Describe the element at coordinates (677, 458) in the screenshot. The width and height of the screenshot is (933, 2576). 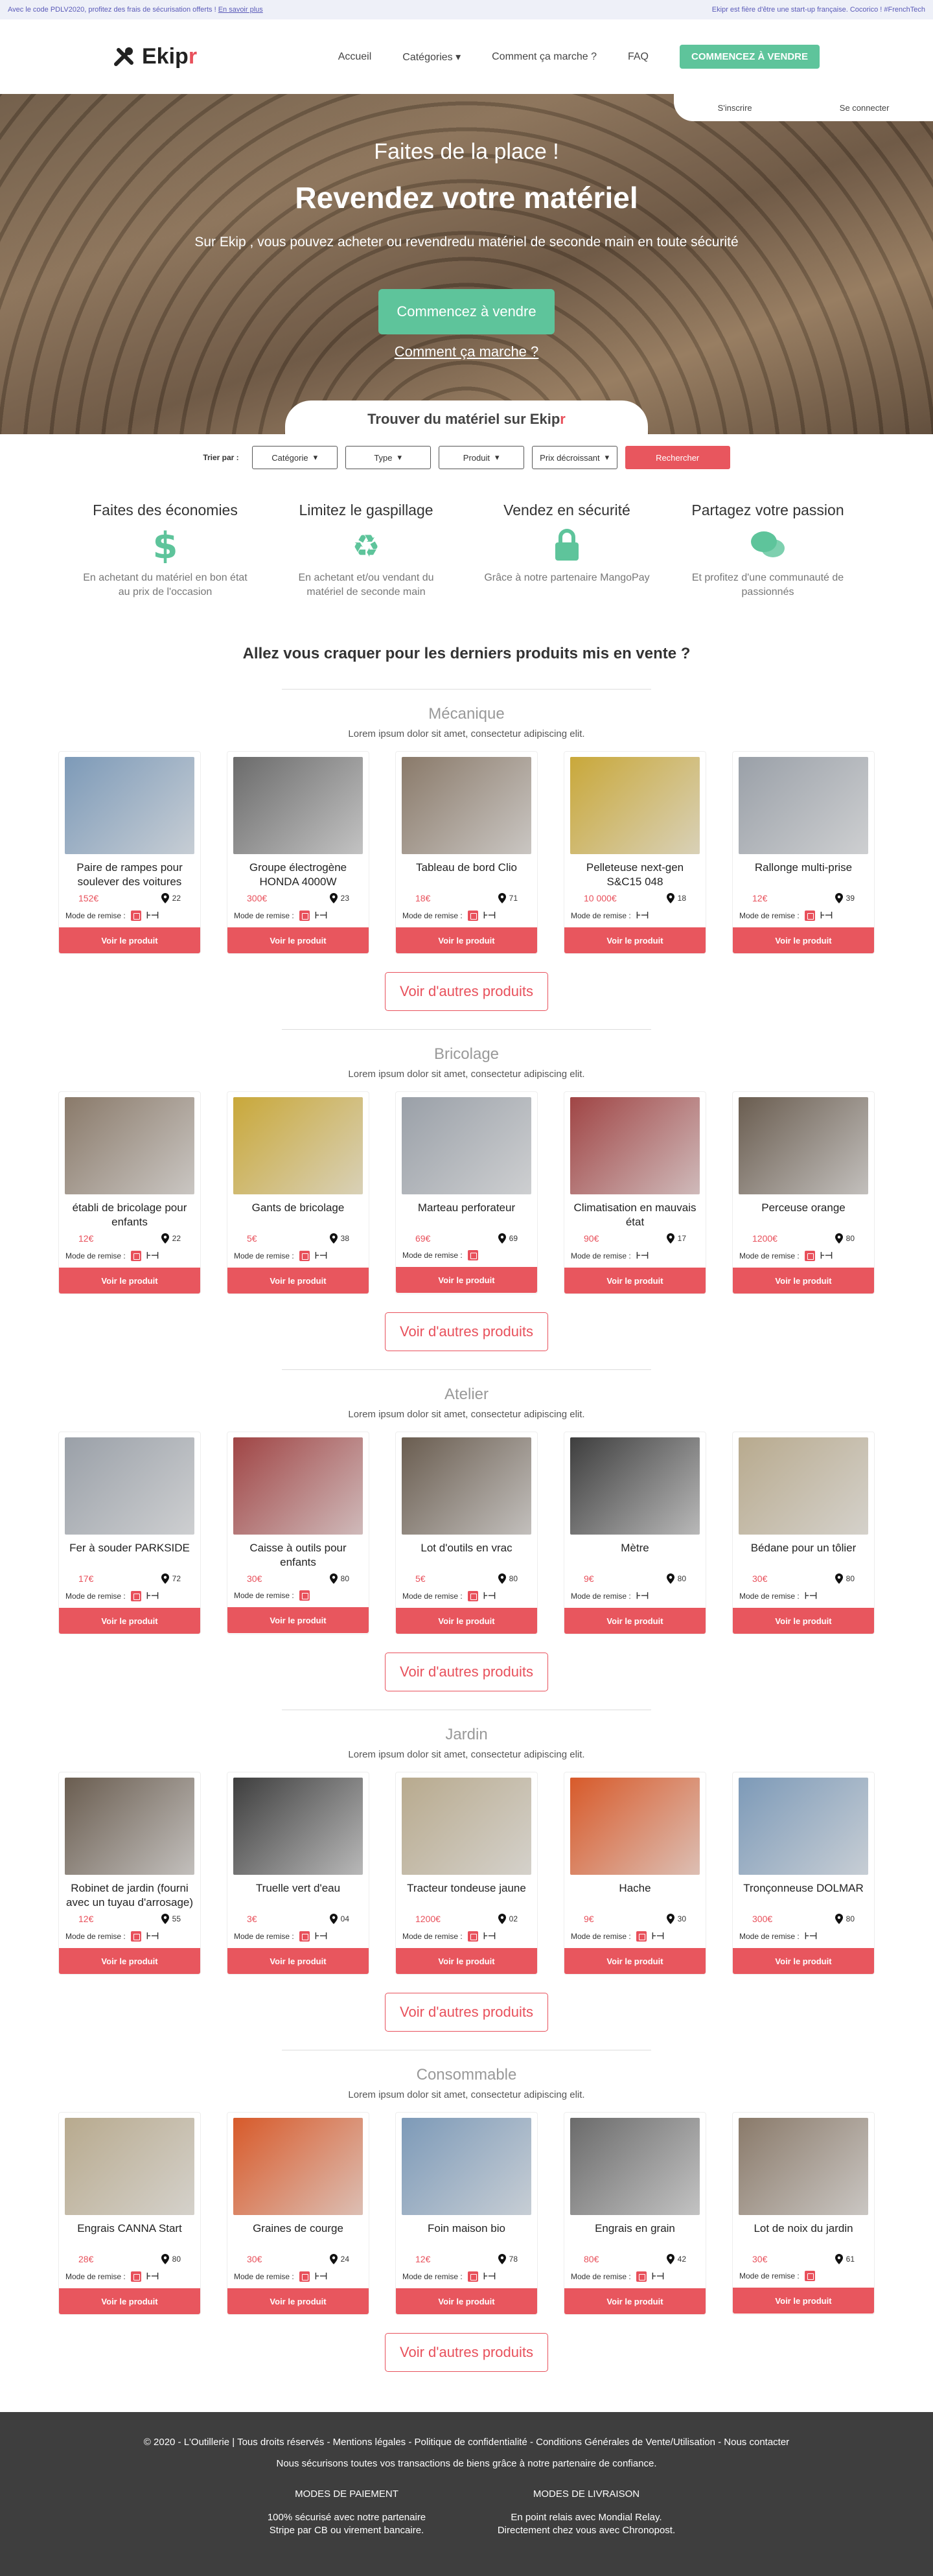
I see `search-button: Rechercher` at that location.